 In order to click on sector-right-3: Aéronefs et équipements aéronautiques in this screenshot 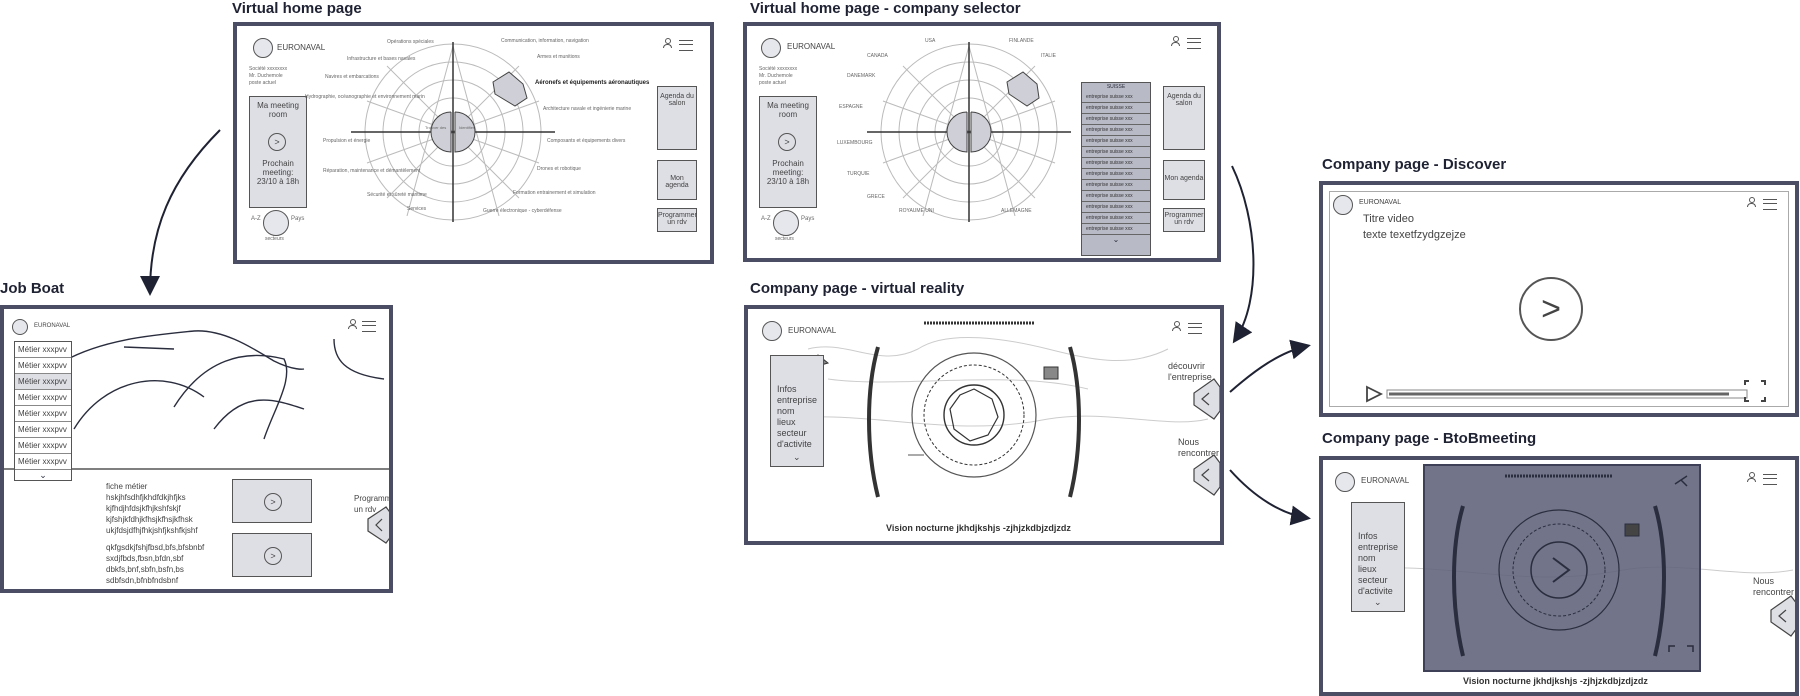, I will do `click(592, 83)`.